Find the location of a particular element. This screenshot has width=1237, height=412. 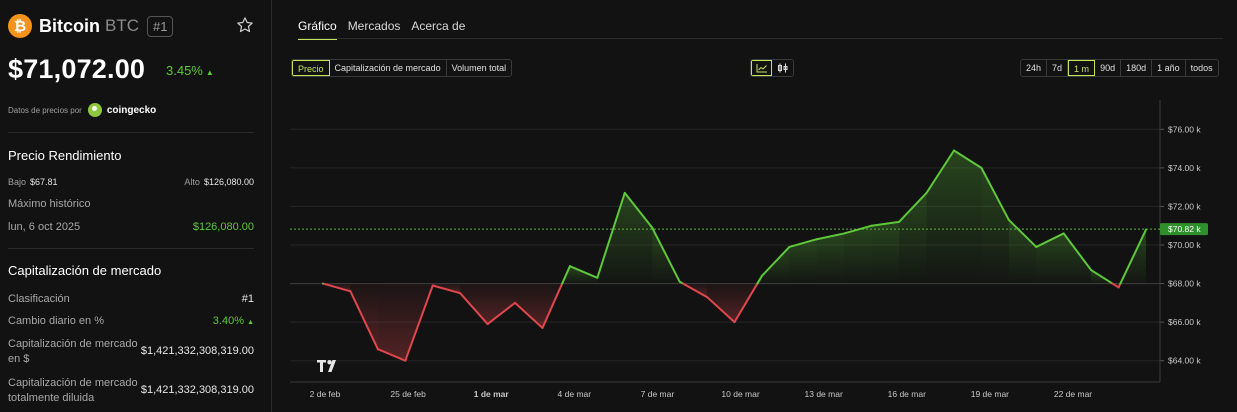

tradingview-logo-icon is located at coordinates (326, 366).